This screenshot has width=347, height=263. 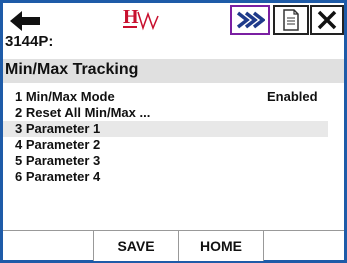 I want to click on document-button, so click(x=291, y=20).